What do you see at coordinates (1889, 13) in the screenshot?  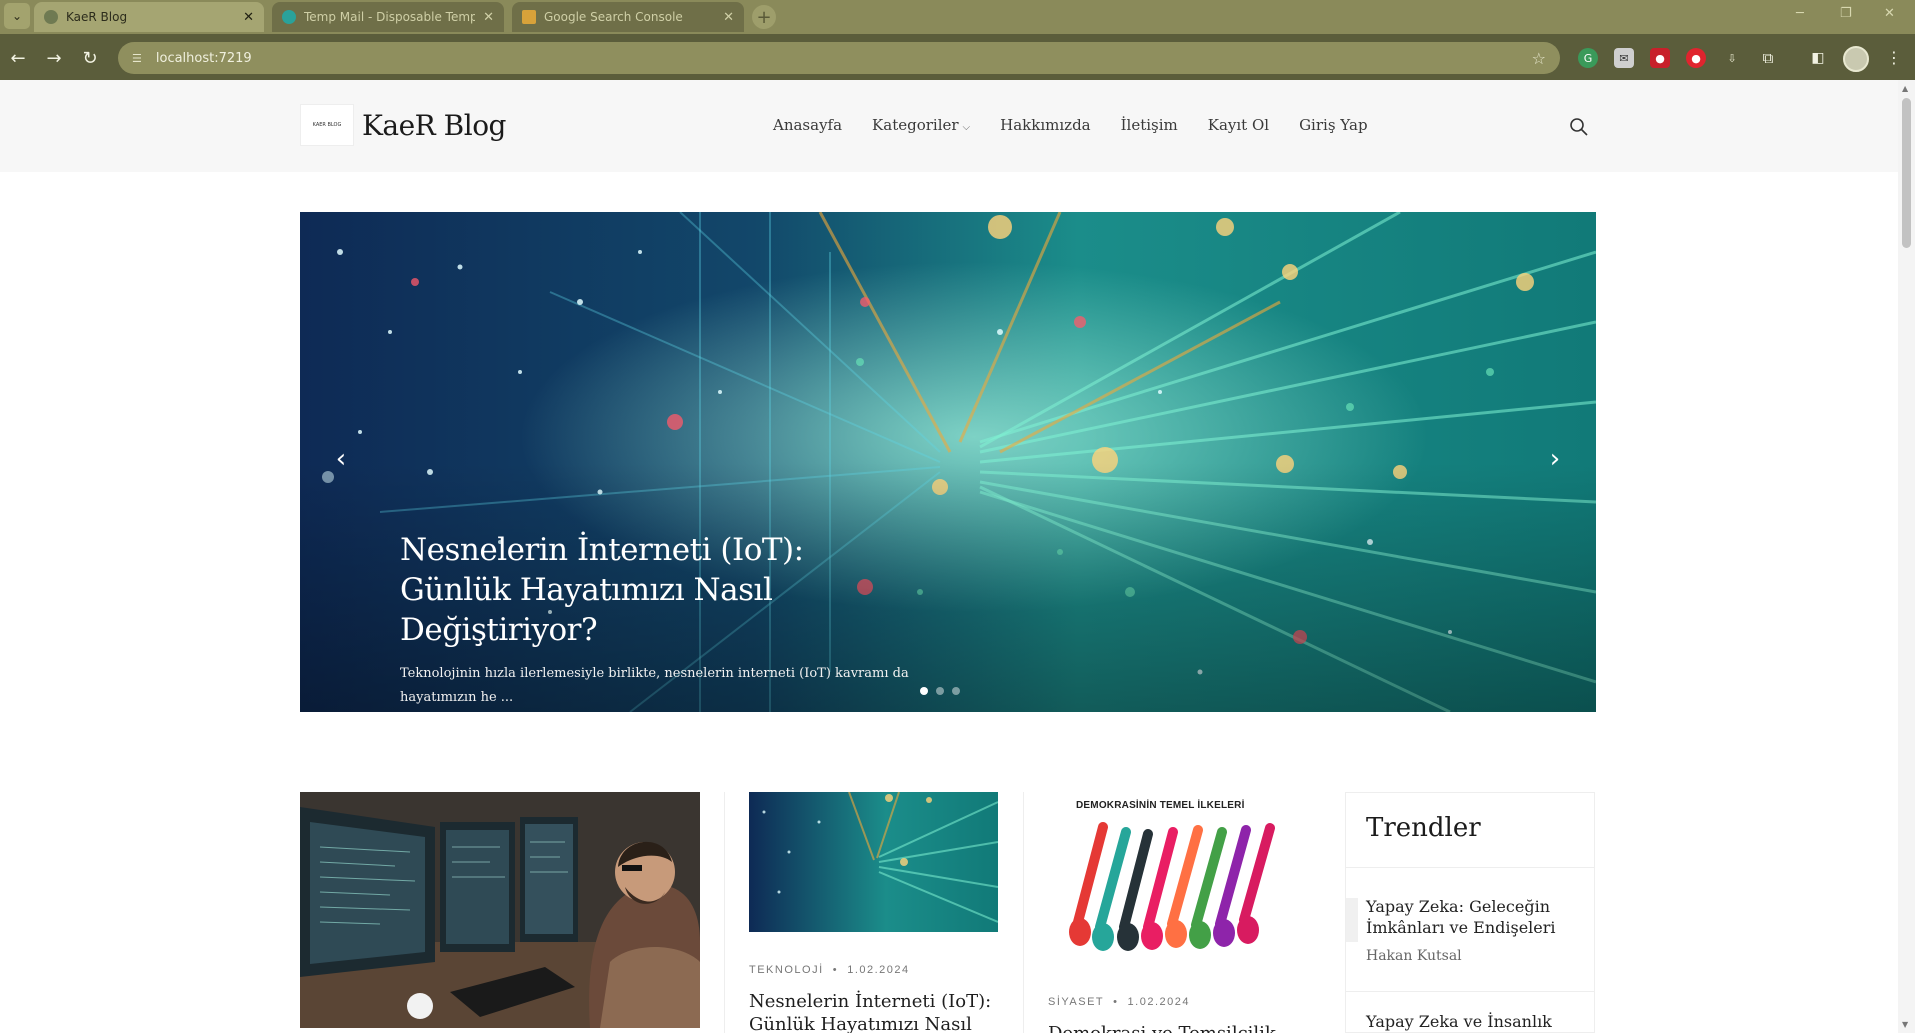 I see `window-close-icon: ✕` at bounding box center [1889, 13].